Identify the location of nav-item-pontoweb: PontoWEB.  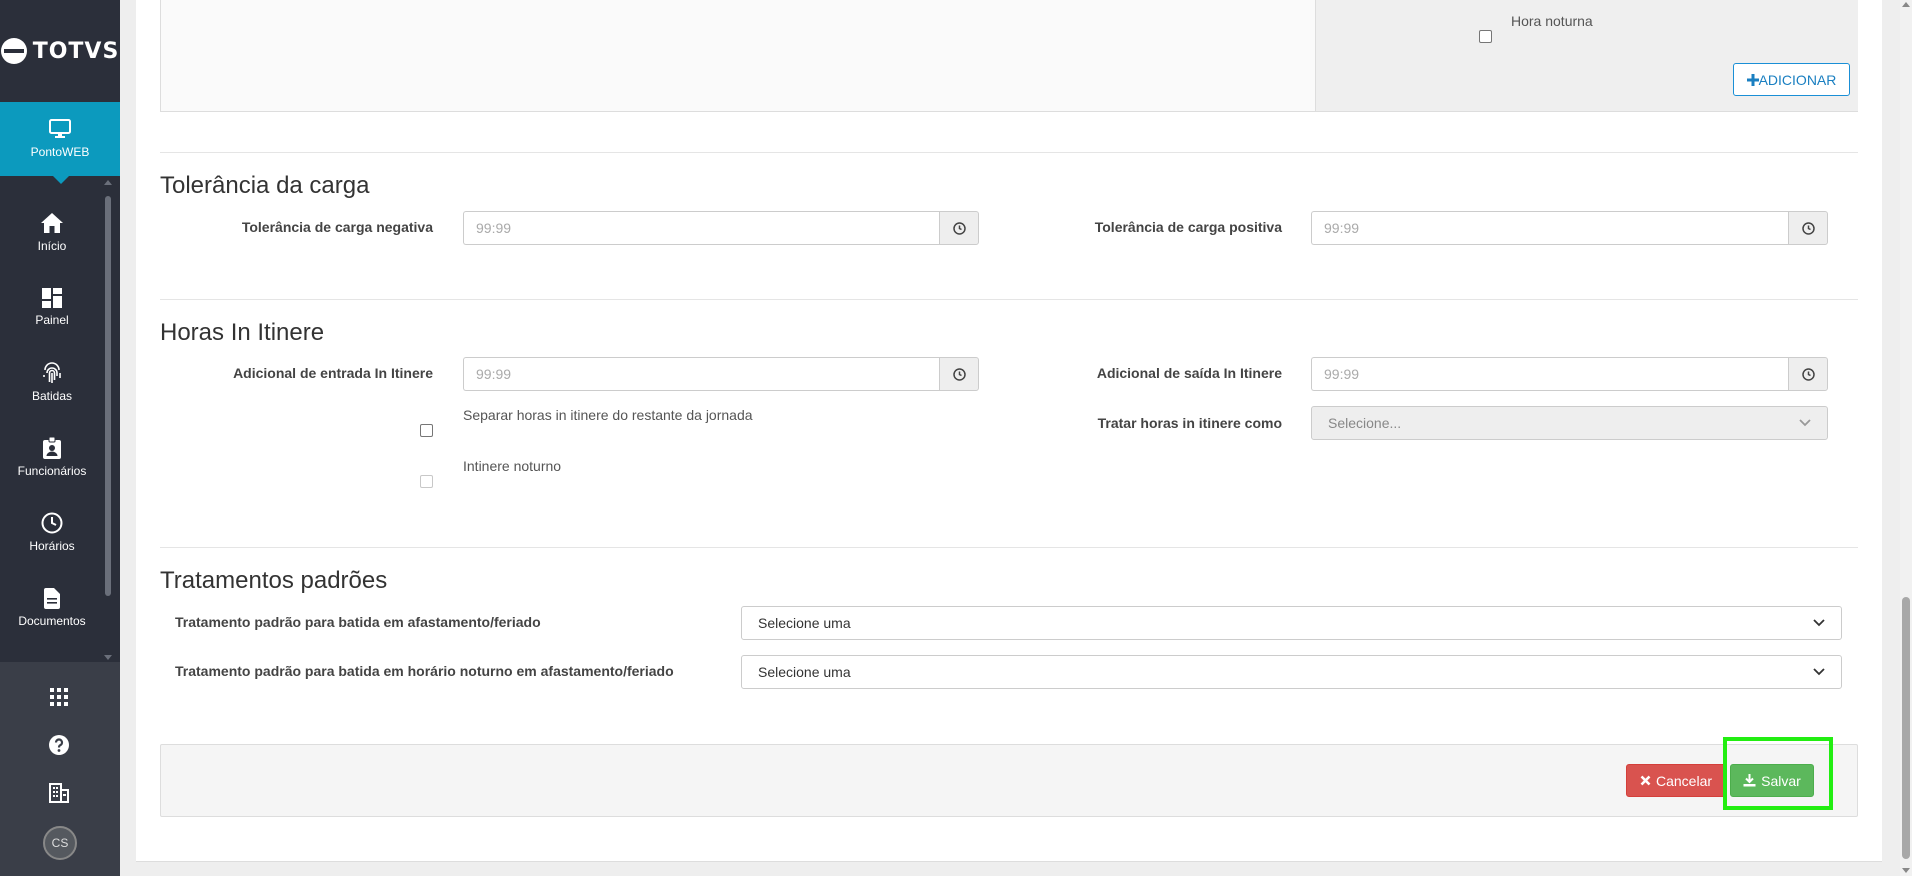
(60, 143).